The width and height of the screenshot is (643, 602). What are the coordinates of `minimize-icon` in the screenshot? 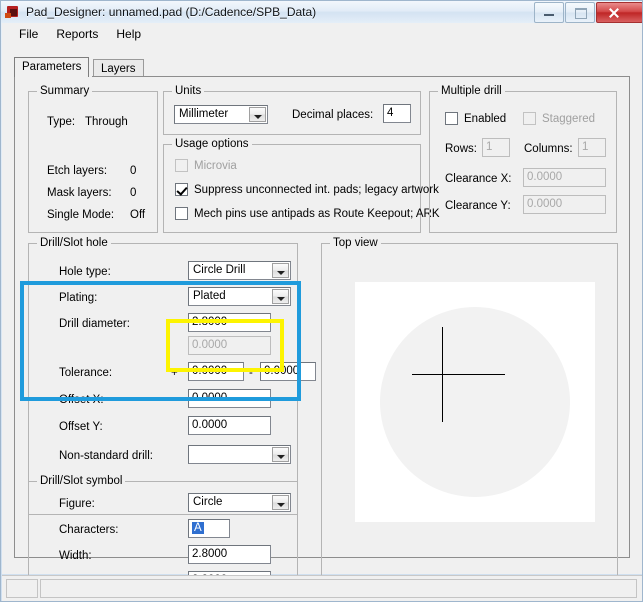 It's located at (549, 15).